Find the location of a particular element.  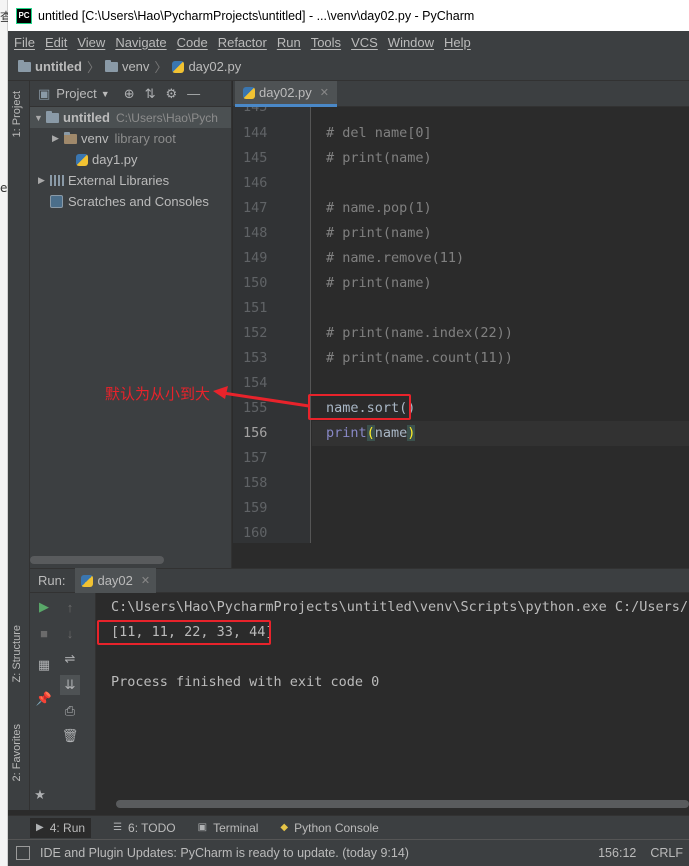

breadcrumb-venv: venv is located at coordinates (127, 66).